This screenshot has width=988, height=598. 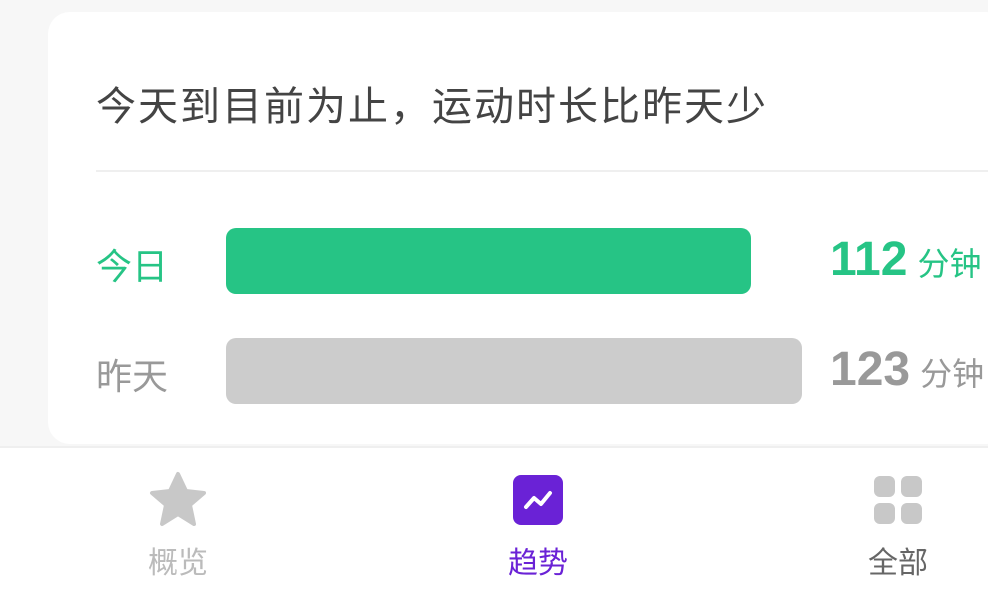 I want to click on today-label: 今日, so click(x=132, y=267).